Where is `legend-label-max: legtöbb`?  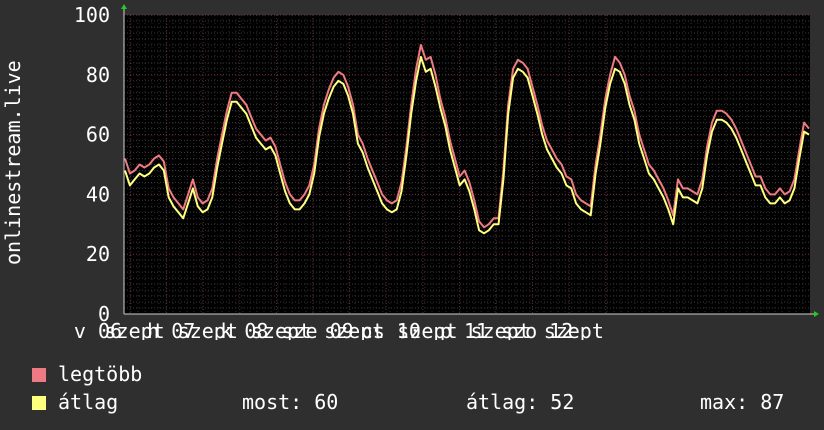 legend-label-max: legtöbb is located at coordinates (100, 374).